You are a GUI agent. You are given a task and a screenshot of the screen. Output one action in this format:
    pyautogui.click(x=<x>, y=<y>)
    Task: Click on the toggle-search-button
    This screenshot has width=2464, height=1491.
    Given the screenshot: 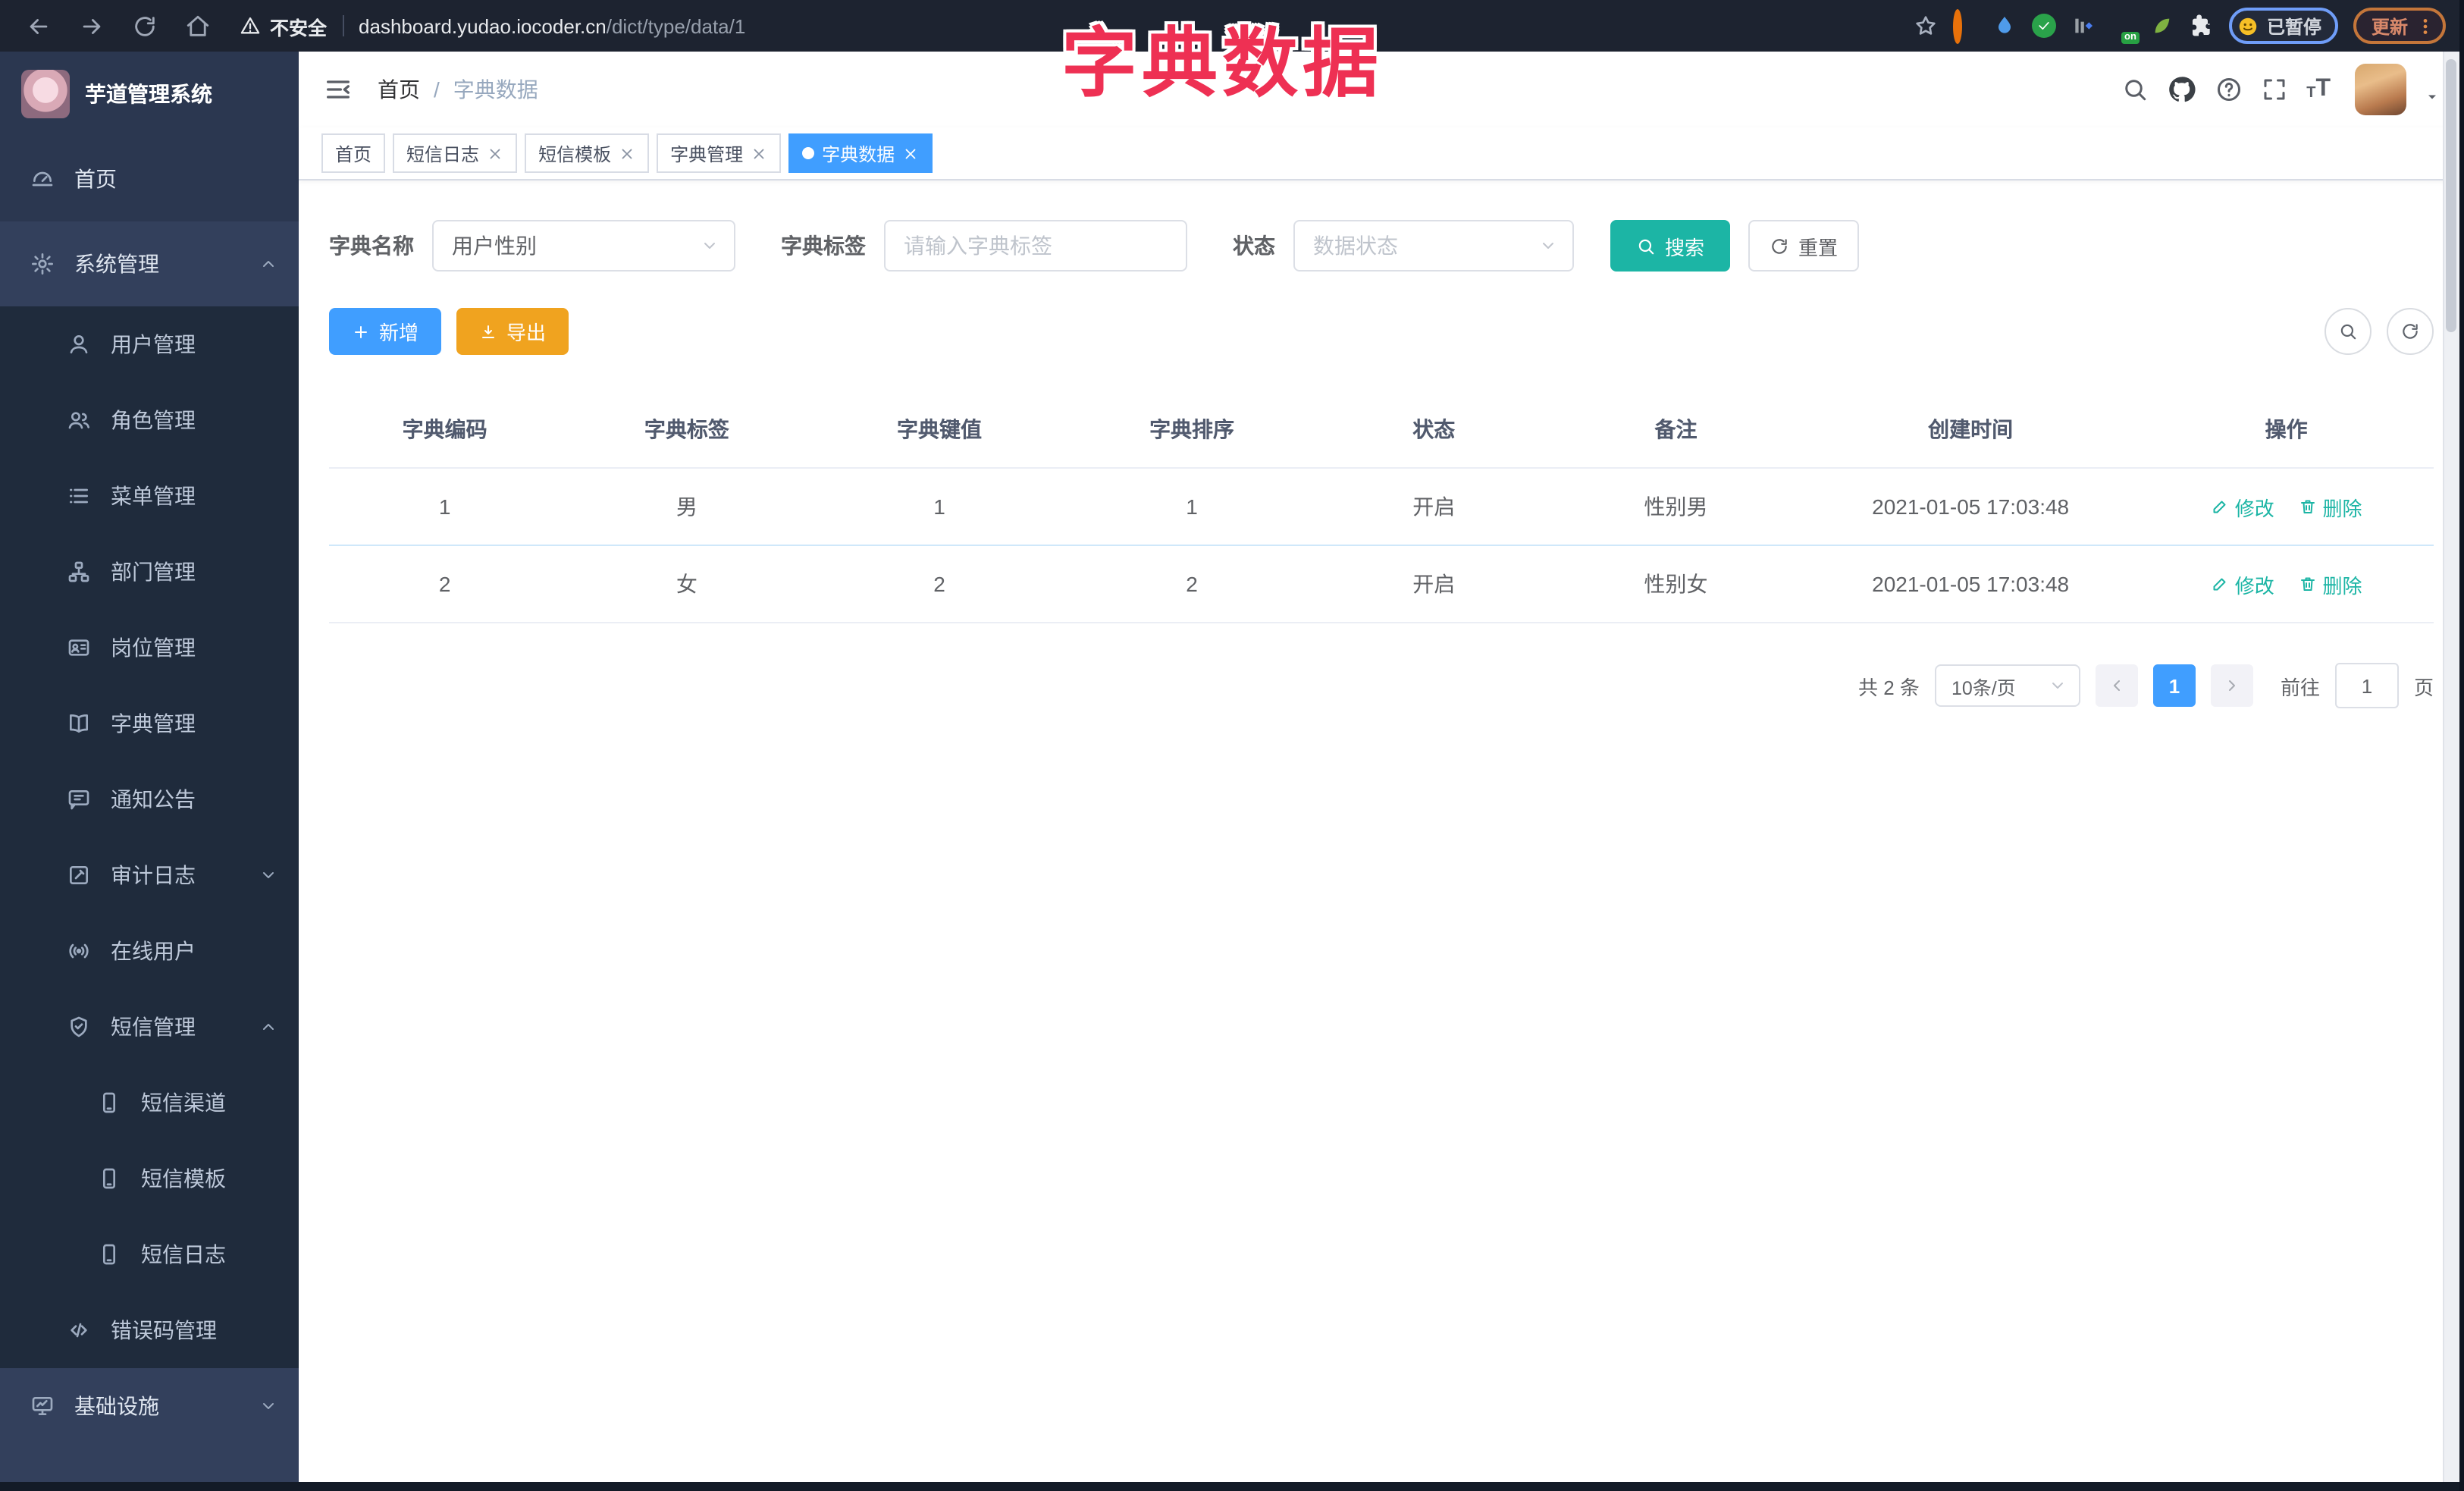 What is the action you would take?
    pyautogui.click(x=2348, y=331)
    